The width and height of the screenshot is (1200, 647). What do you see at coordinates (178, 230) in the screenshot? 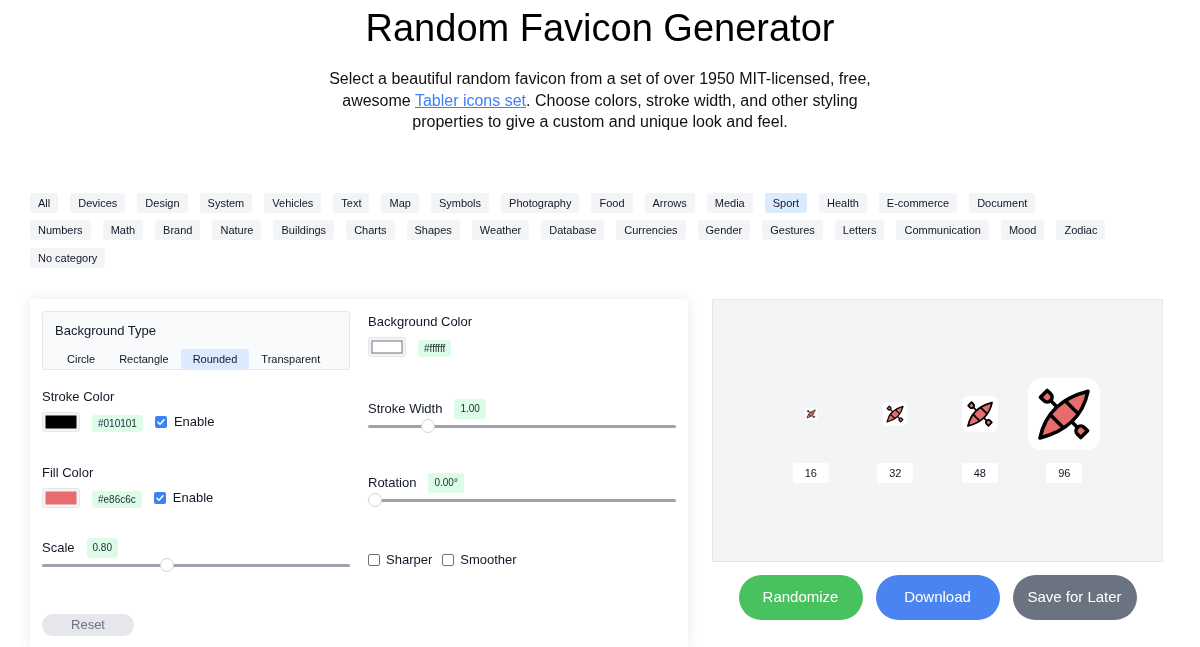
I see `category-tab: Brand` at bounding box center [178, 230].